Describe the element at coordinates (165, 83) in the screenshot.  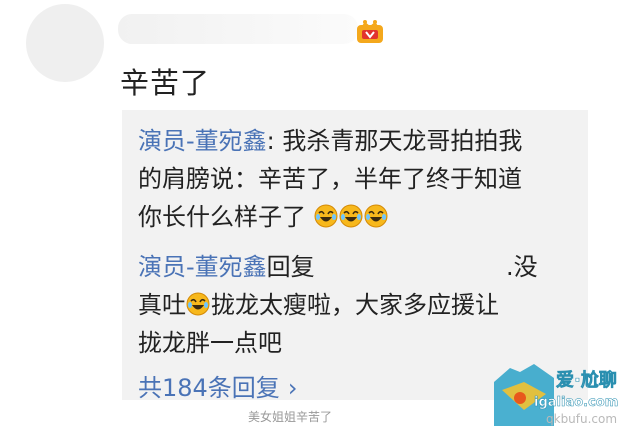
I see `comment-text: 辛苦了` at that location.